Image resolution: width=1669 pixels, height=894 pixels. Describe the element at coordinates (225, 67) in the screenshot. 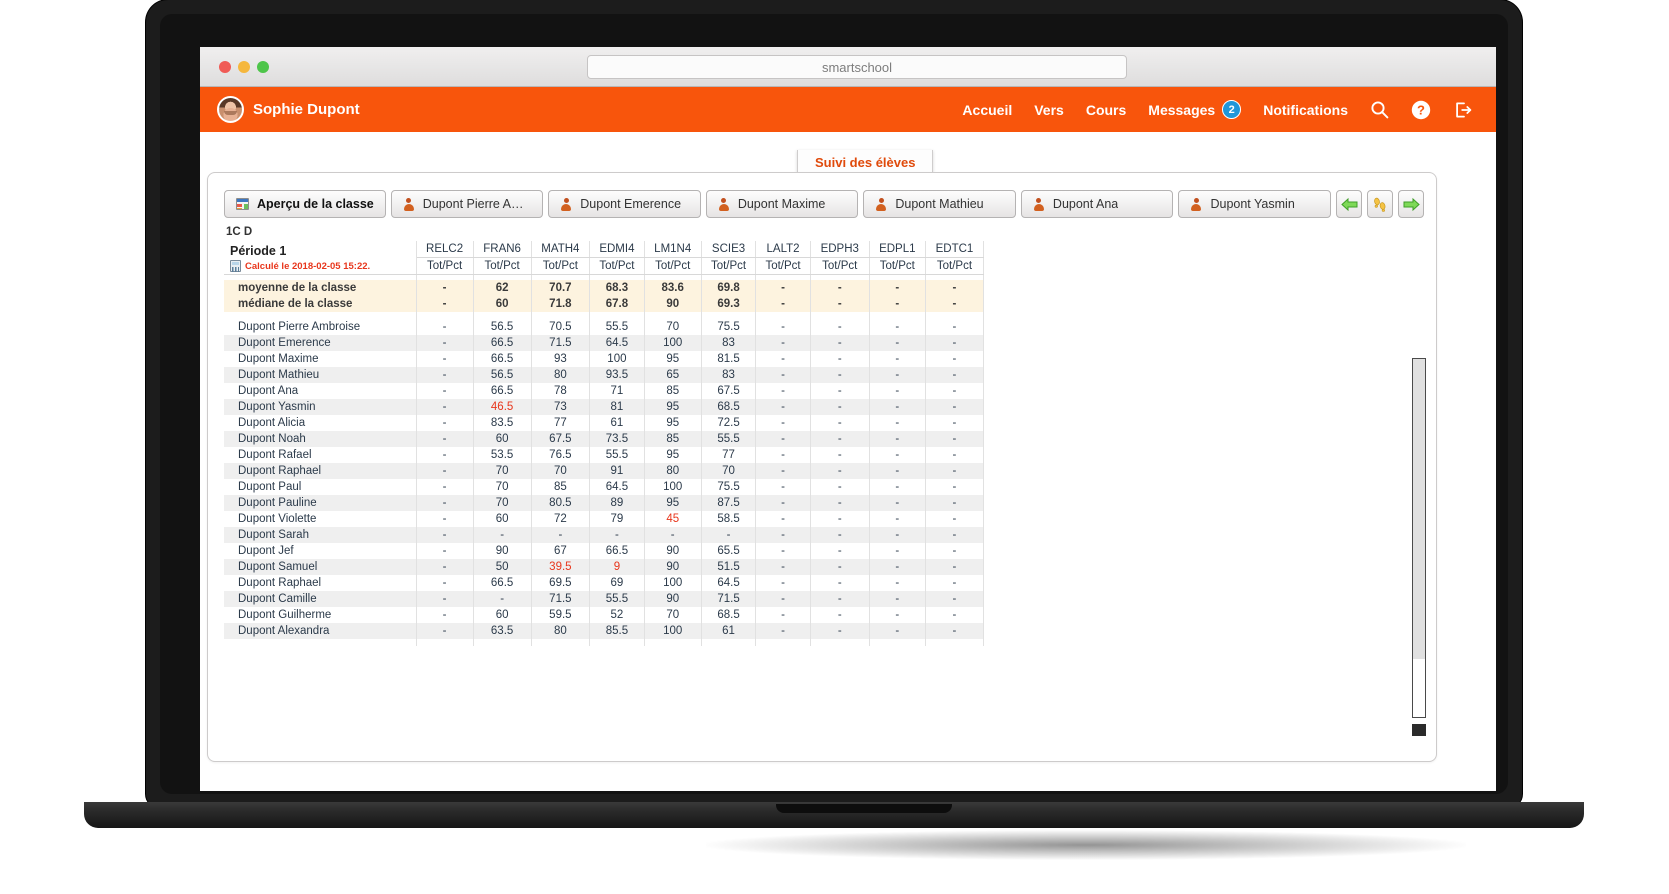

I see `close-window-button` at that location.